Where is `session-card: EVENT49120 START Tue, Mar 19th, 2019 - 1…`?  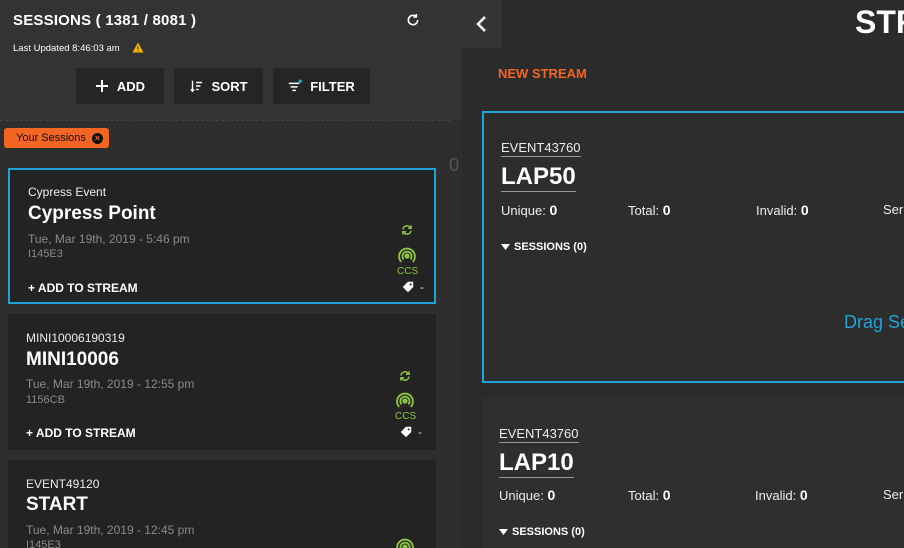
session-card: EVENT49120 START Tue, Mar 19th, 2019 - 1… is located at coordinates (222, 504).